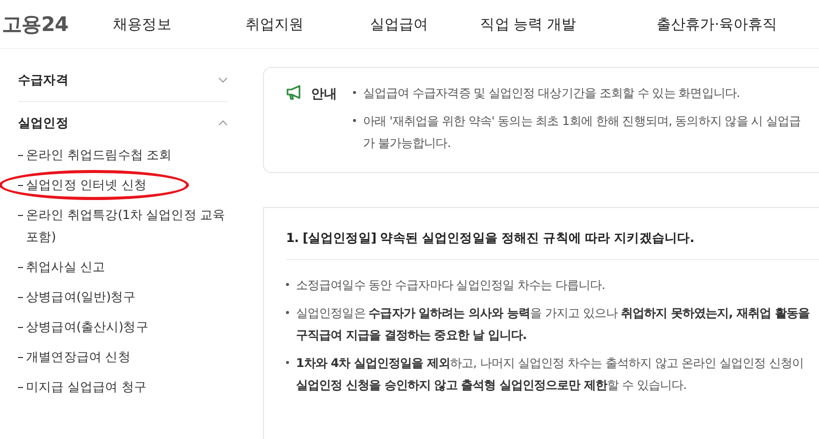 The image size is (819, 439). Describe the element at coordinates (86, 387) in the screenshot. I see `sidebar-link: 미지급 실업급여 청구` at that location.